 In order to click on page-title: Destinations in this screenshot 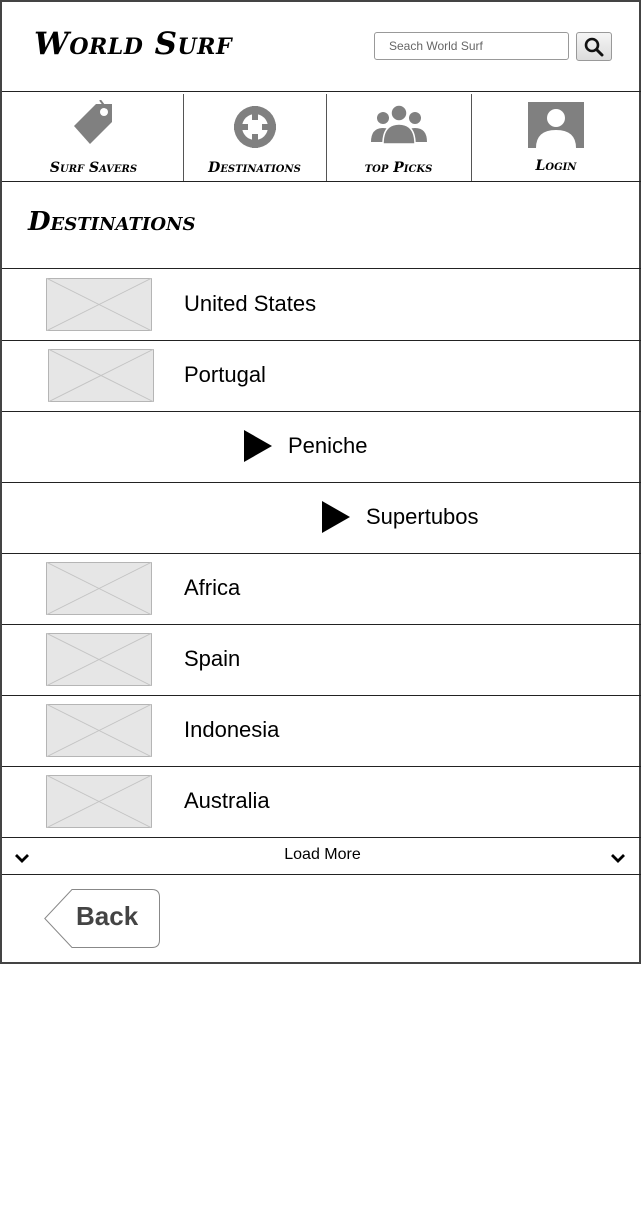, I will do `click(112, 222)`.